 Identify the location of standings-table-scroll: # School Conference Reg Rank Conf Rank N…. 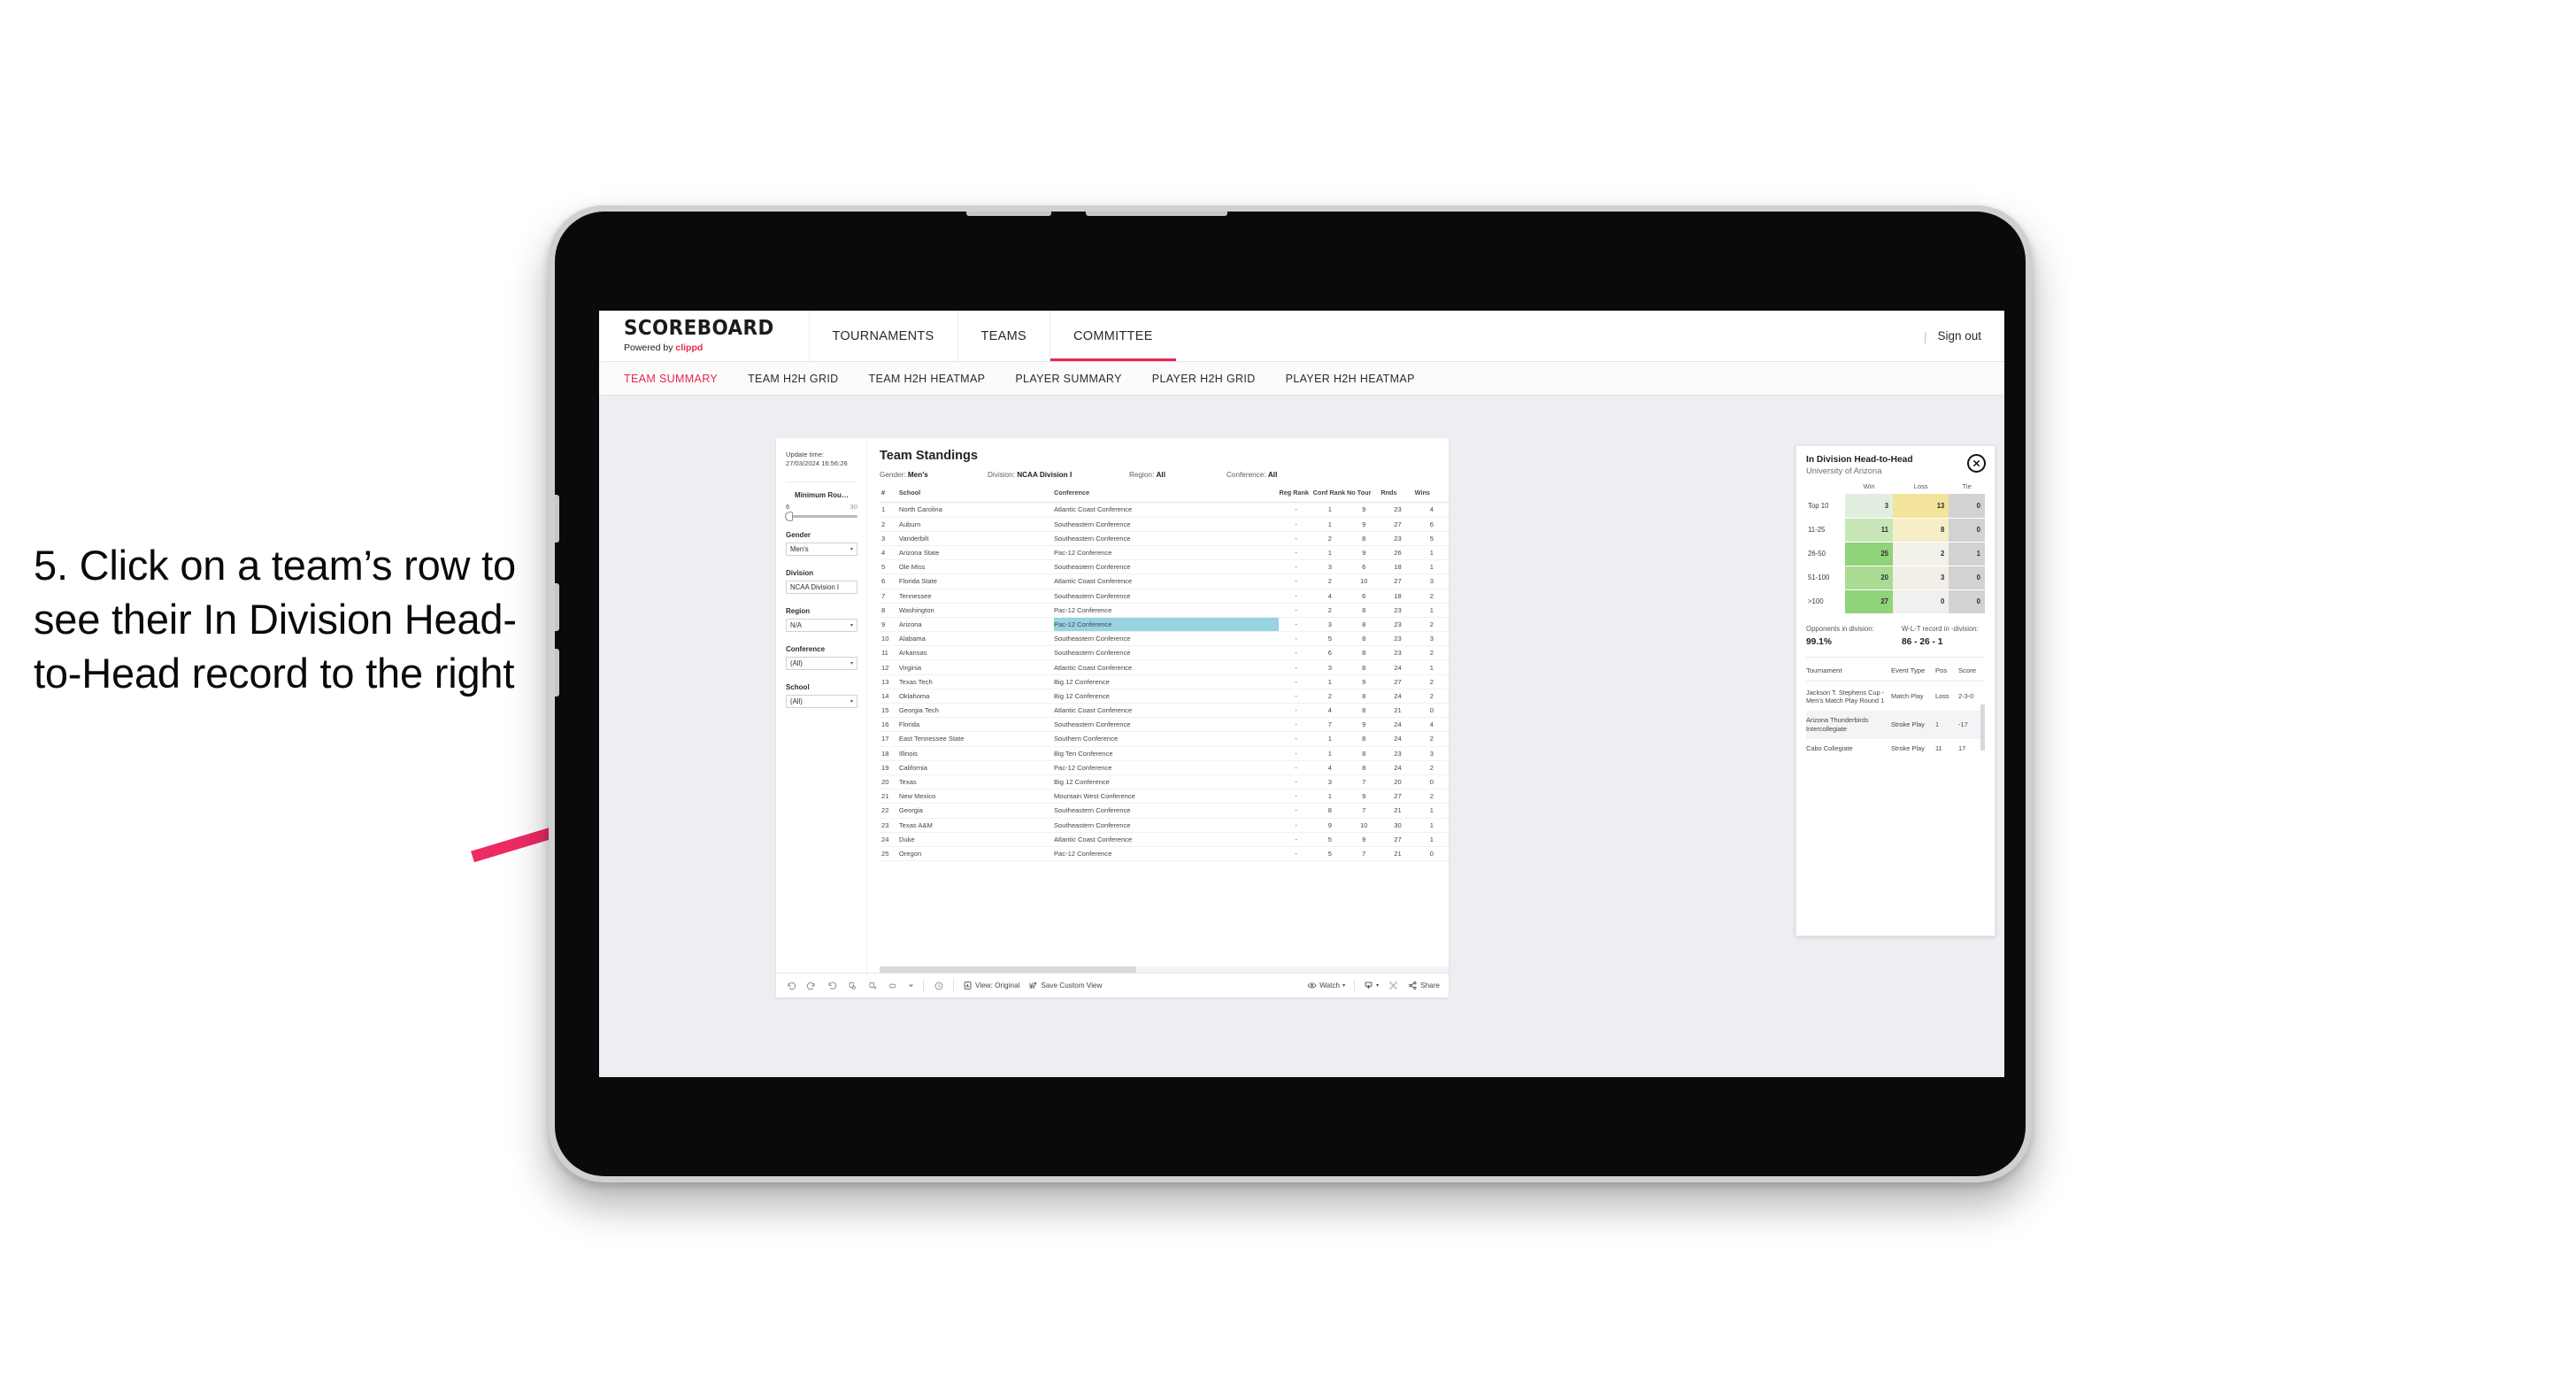
(1164, 722).